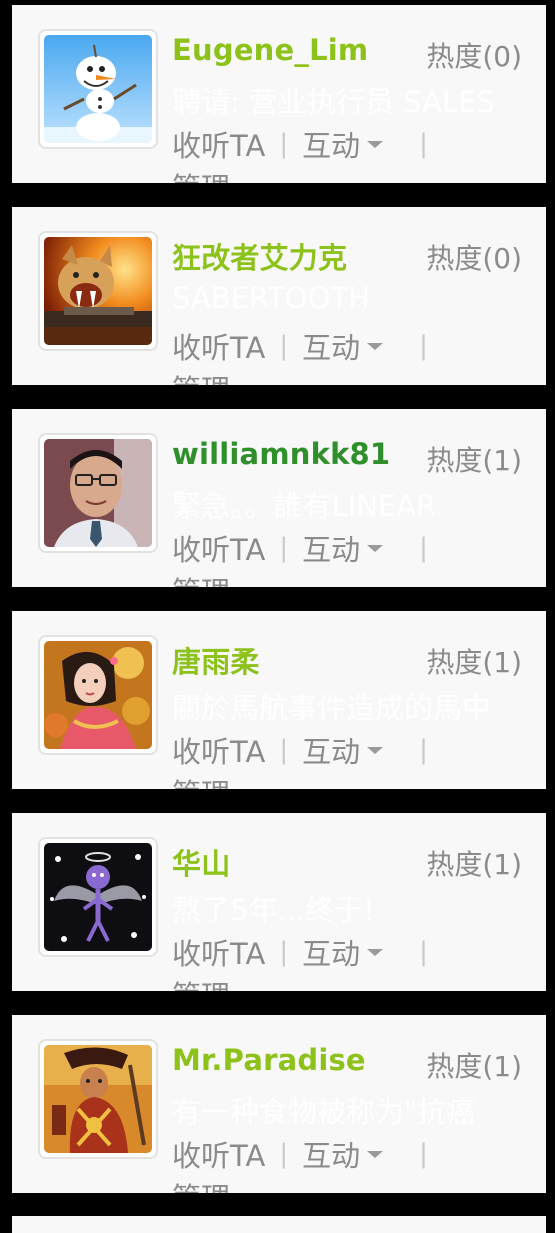  I want to click on latest-post-snippet: 關於馬航事件造成的馬中, so click(352, 706).